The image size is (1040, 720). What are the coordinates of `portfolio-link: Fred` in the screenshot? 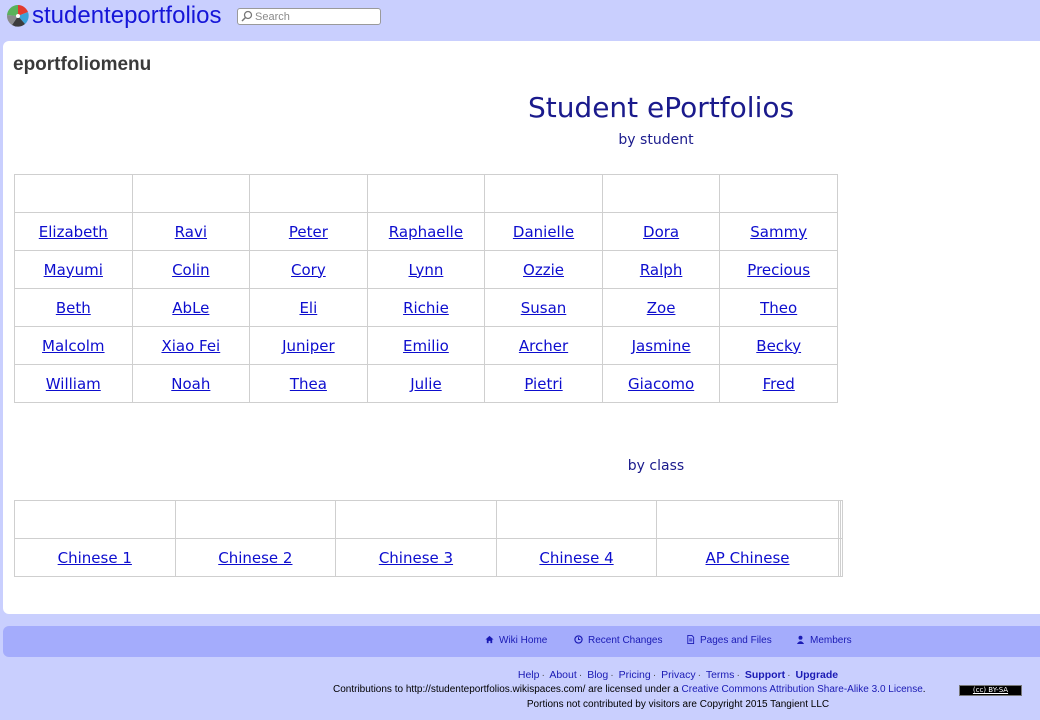 It's located at (779, 384).